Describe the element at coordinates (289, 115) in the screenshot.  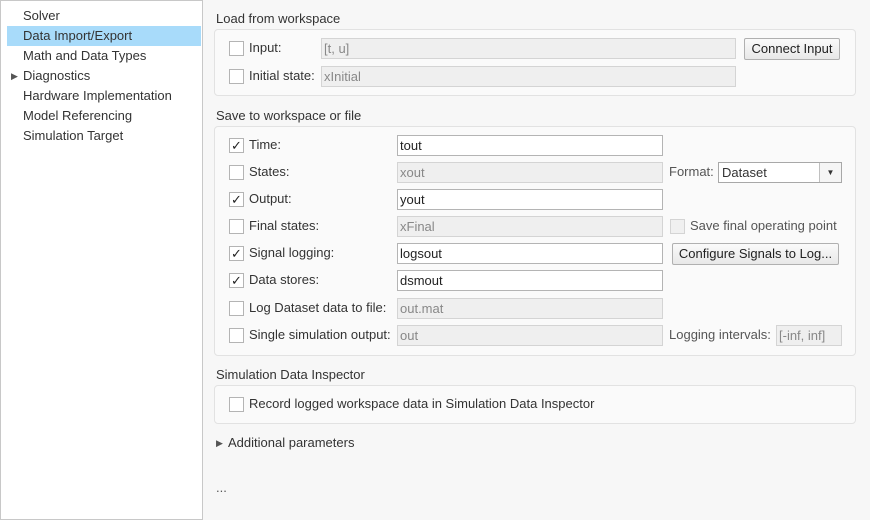
I see `save-section-title: Save to workspace or file` at that location.